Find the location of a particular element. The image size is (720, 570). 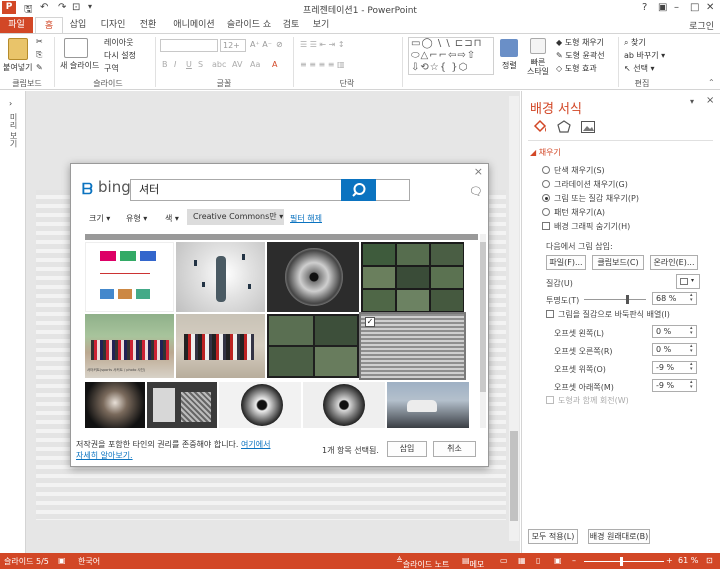

expand-thumbnails-icon: › is located at coordinates (10, 103).